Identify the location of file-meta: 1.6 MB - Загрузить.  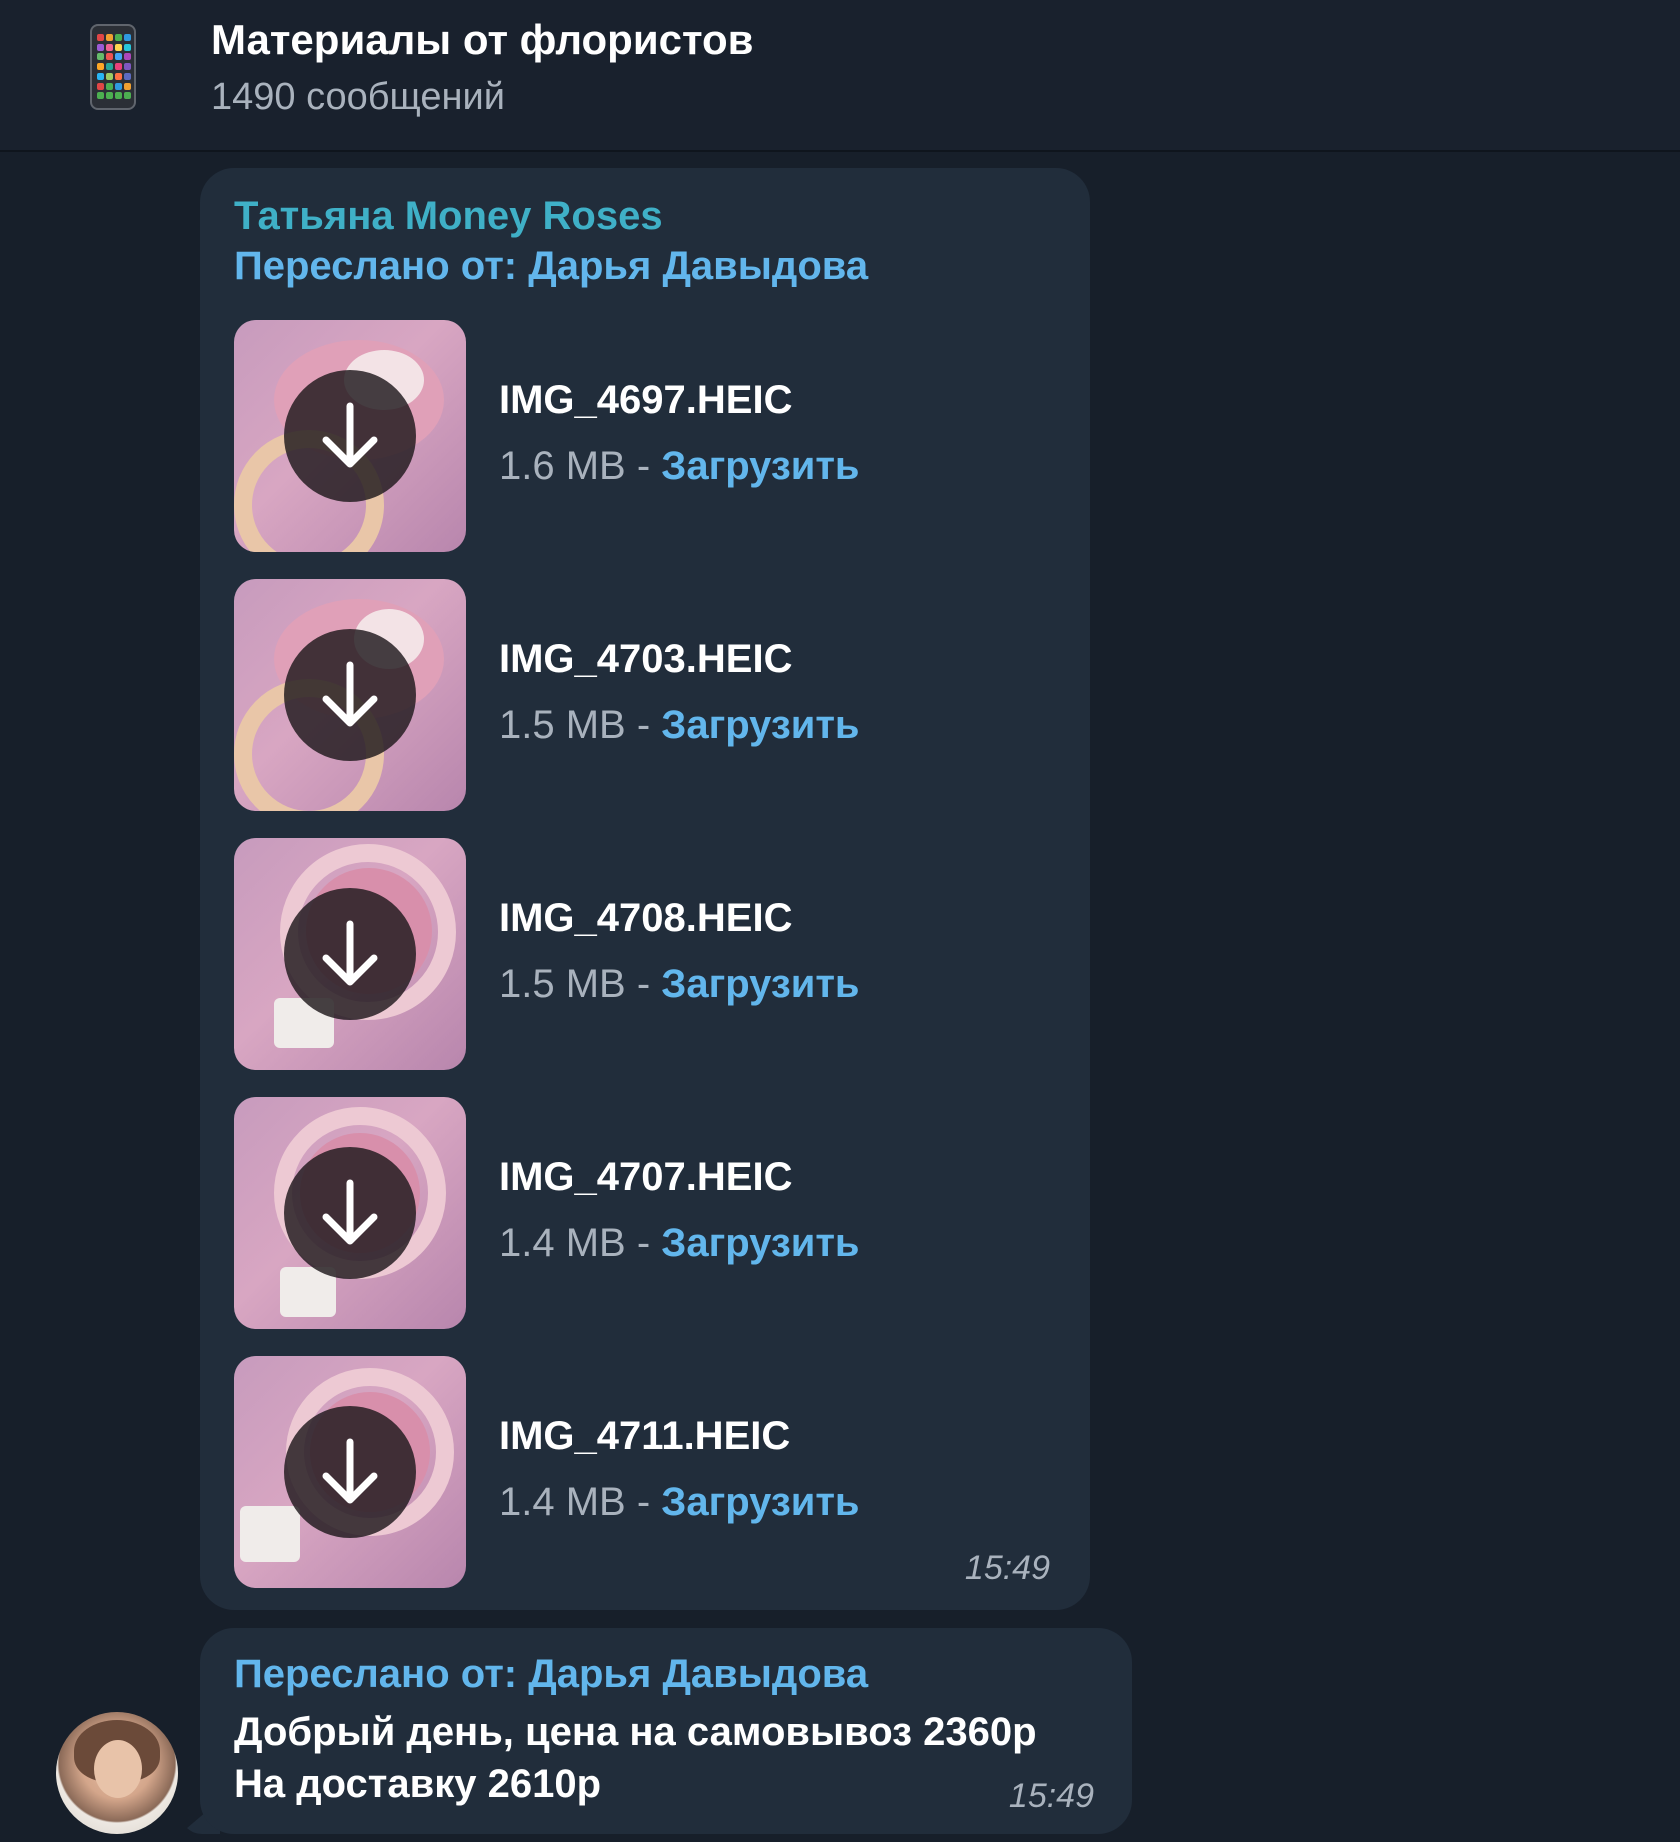
(679, 466).